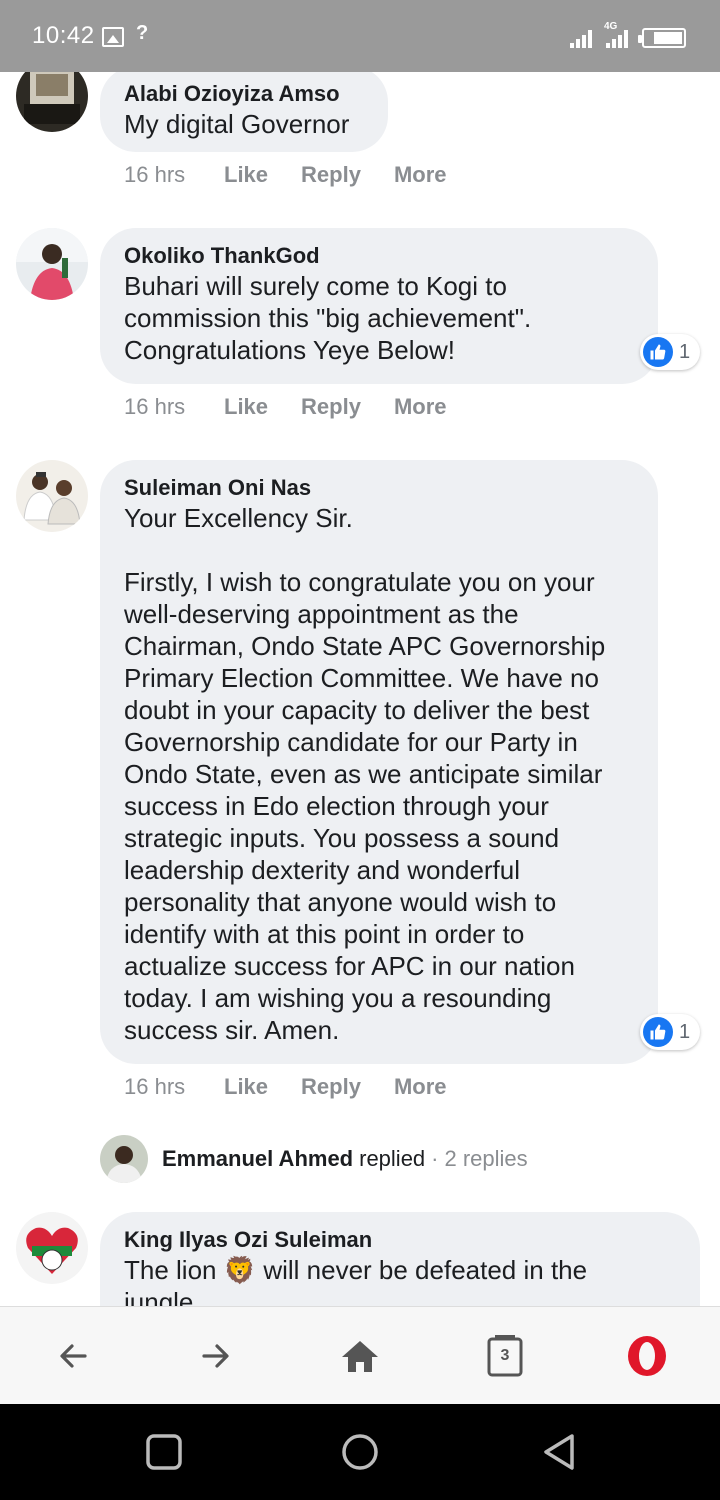 The image size is (720, 1500). I want to click on home-circle-icon, so click(360, 1452).